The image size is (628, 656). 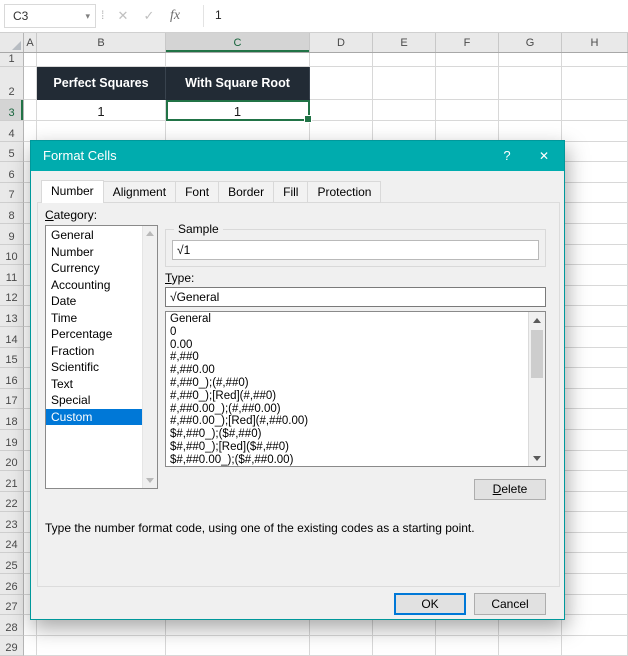 What do you see at coordinates (150, 233) in the screenshot?
I see `scroll-up-icon` at bounding box center [150, 233].